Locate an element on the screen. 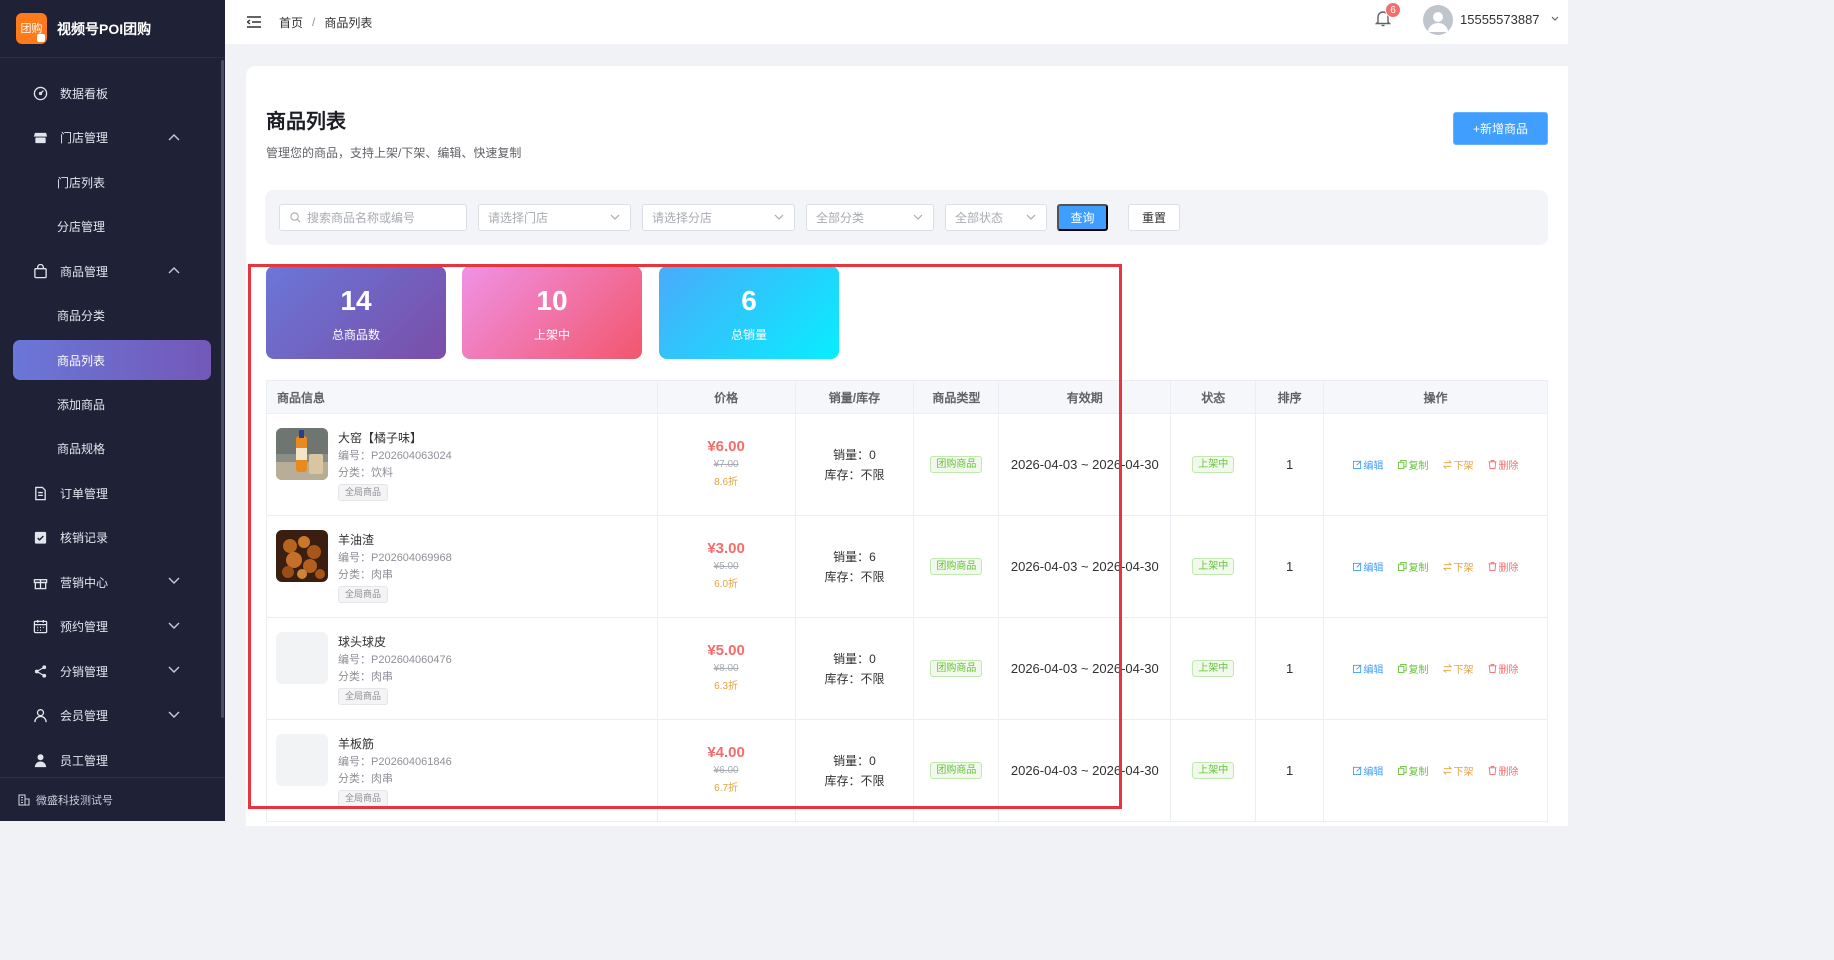  stat-card-on-shelf: 10 上架中 is located at coordinates (552, 312).